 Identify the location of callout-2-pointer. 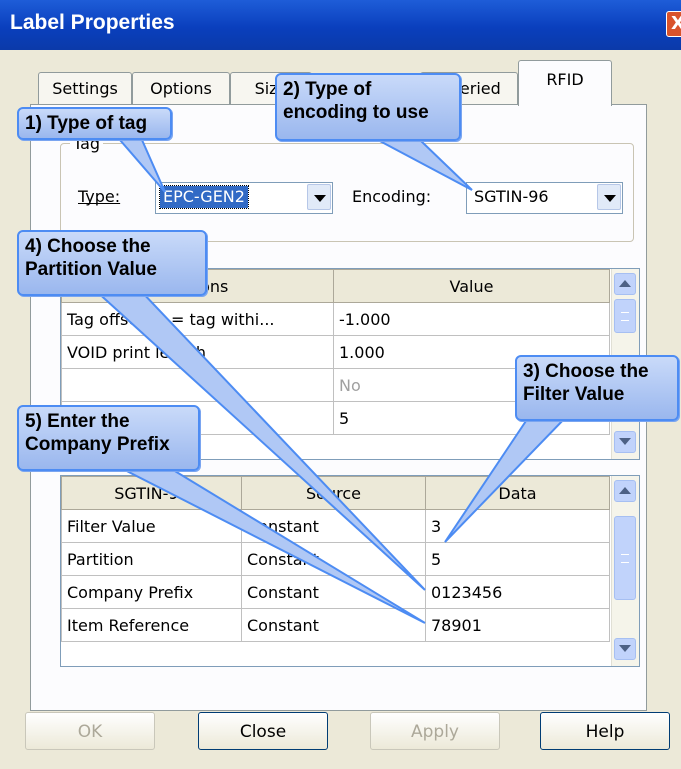
(425, 165).